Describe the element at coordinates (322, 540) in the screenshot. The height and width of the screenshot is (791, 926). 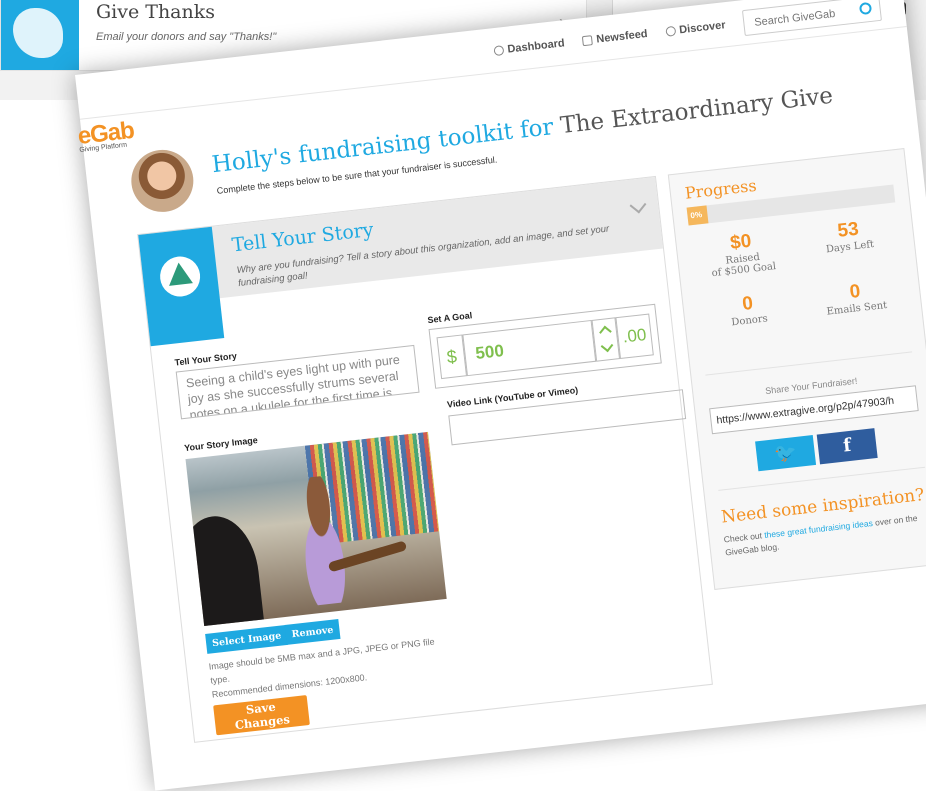
I see `girl-figure` at that location.